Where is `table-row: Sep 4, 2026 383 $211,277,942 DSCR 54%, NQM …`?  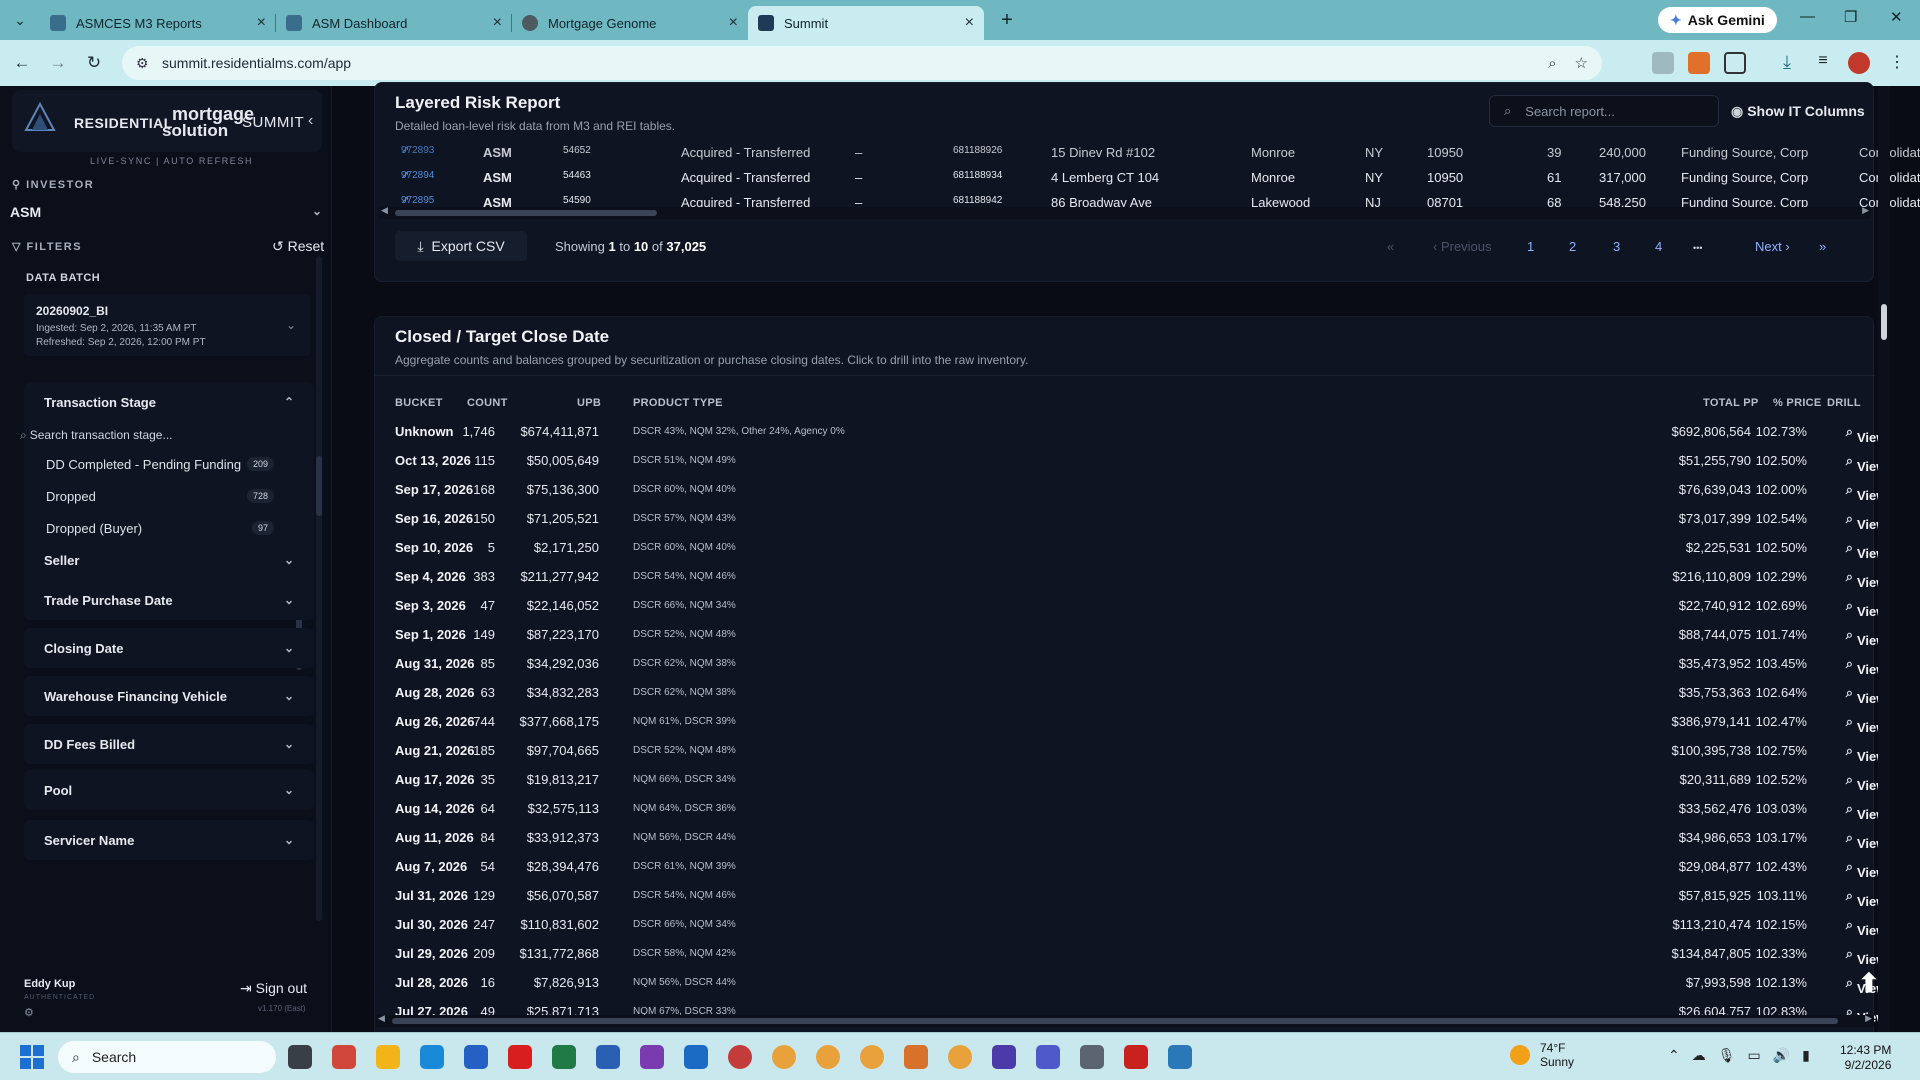 table-row: Sep 4, 2026 383 $211,277,942 DSCR 54%, NQM … is located at coordinates (1131, 577).